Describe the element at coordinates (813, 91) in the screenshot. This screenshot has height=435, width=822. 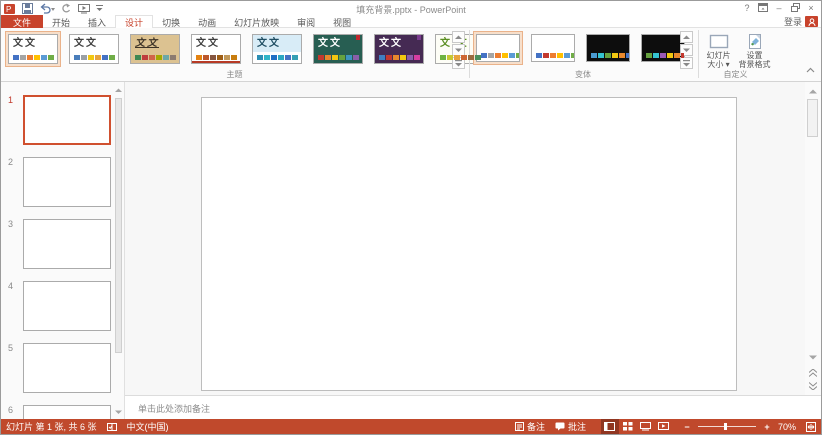
I see `scroll-up-icon` at that location.